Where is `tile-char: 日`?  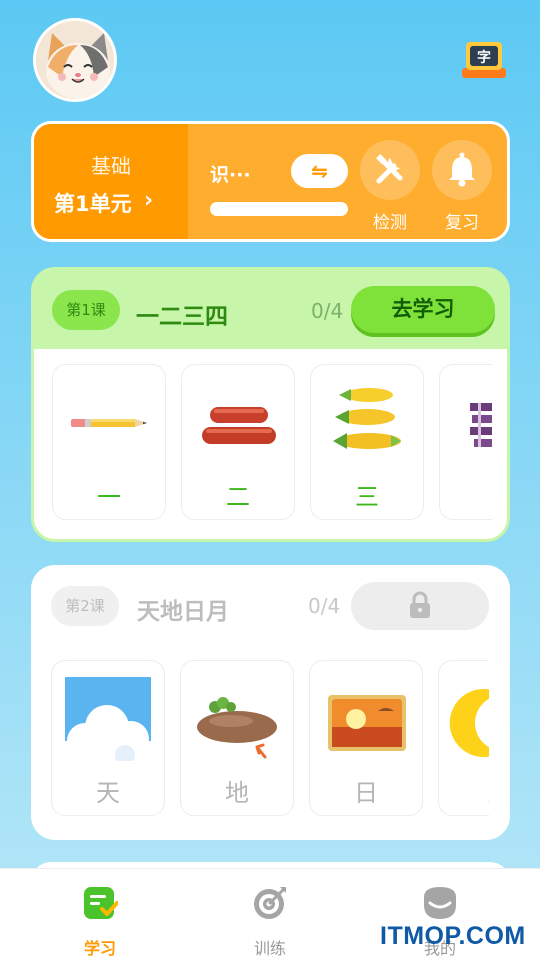 tile-char: 日 is located at coordinates (366, 793).